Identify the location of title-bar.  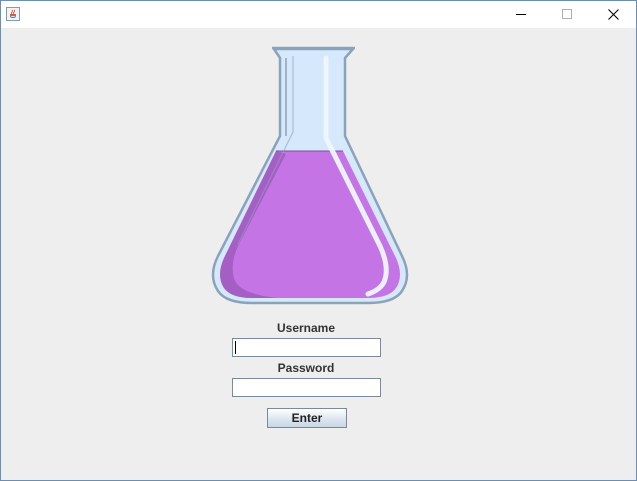
(318, 14).